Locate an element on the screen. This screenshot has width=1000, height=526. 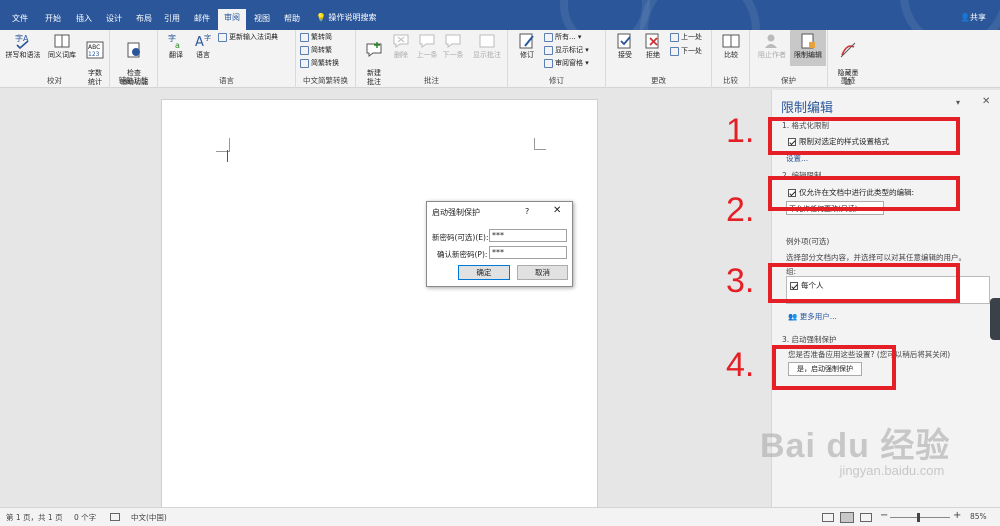
zoom-level: 85% is located at coordinates (978, 516).